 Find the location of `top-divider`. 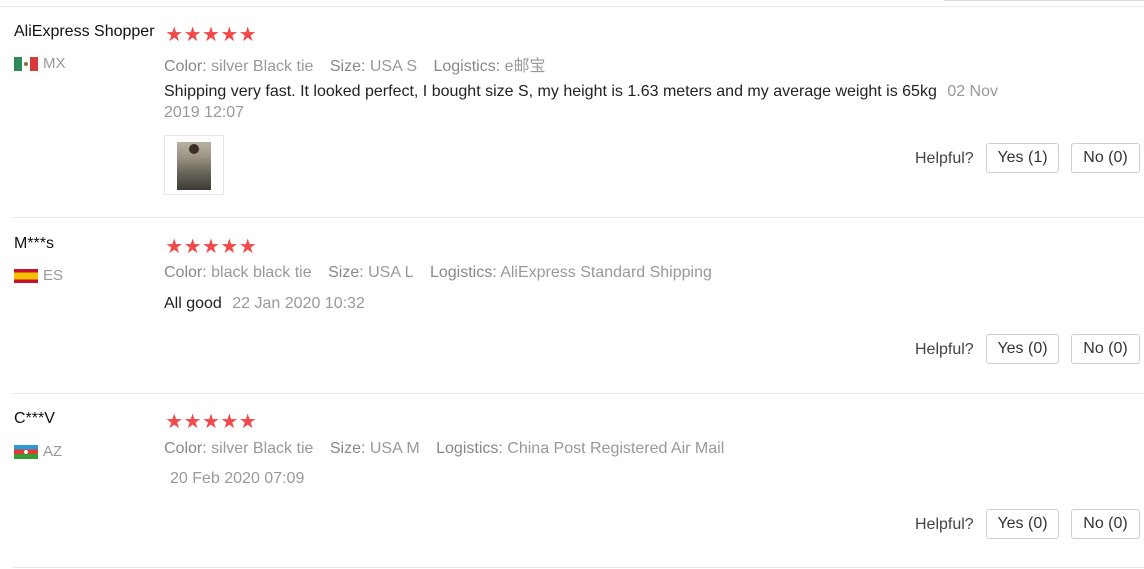

top-divider is located at coordinates (572, 6).